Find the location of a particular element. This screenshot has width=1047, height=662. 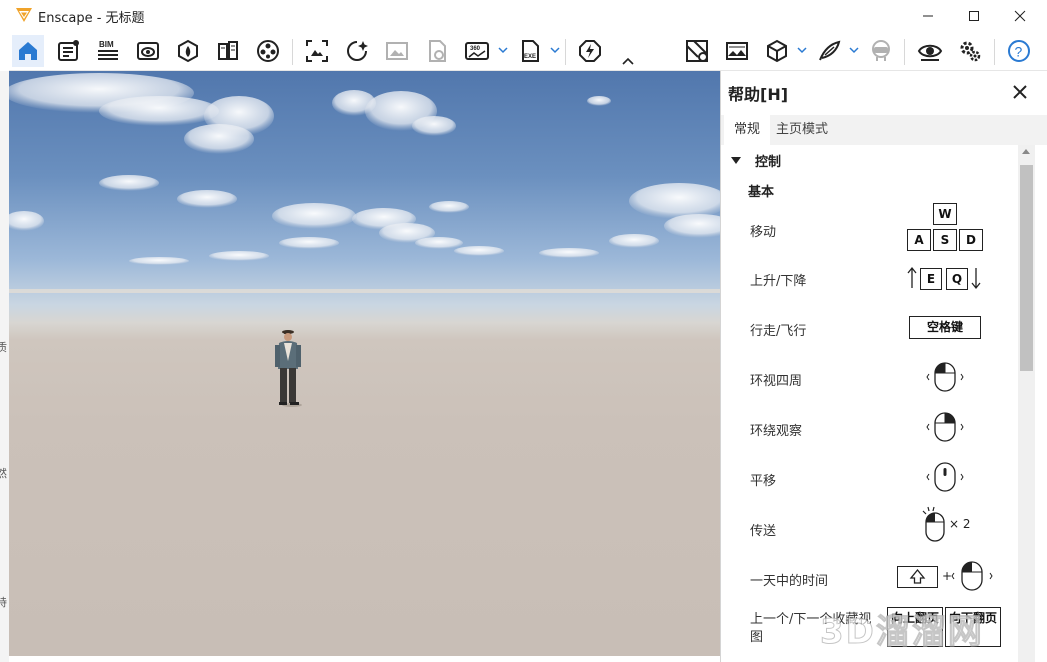

maximize-icon is located at coordinates (974, 15).